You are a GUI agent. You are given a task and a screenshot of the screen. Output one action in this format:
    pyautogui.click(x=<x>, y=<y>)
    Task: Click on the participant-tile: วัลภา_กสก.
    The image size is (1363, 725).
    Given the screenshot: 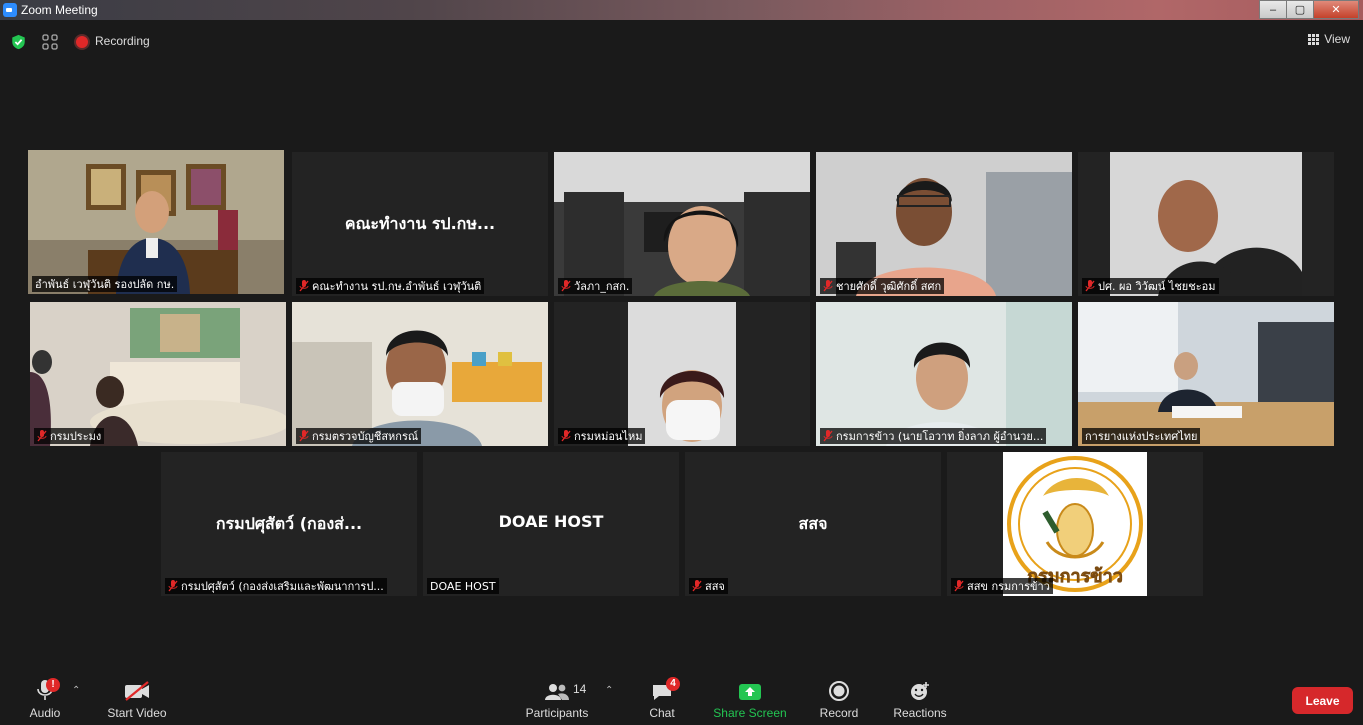 What is the action you would take?
    pyautogui.click(x=682, y=224)
    